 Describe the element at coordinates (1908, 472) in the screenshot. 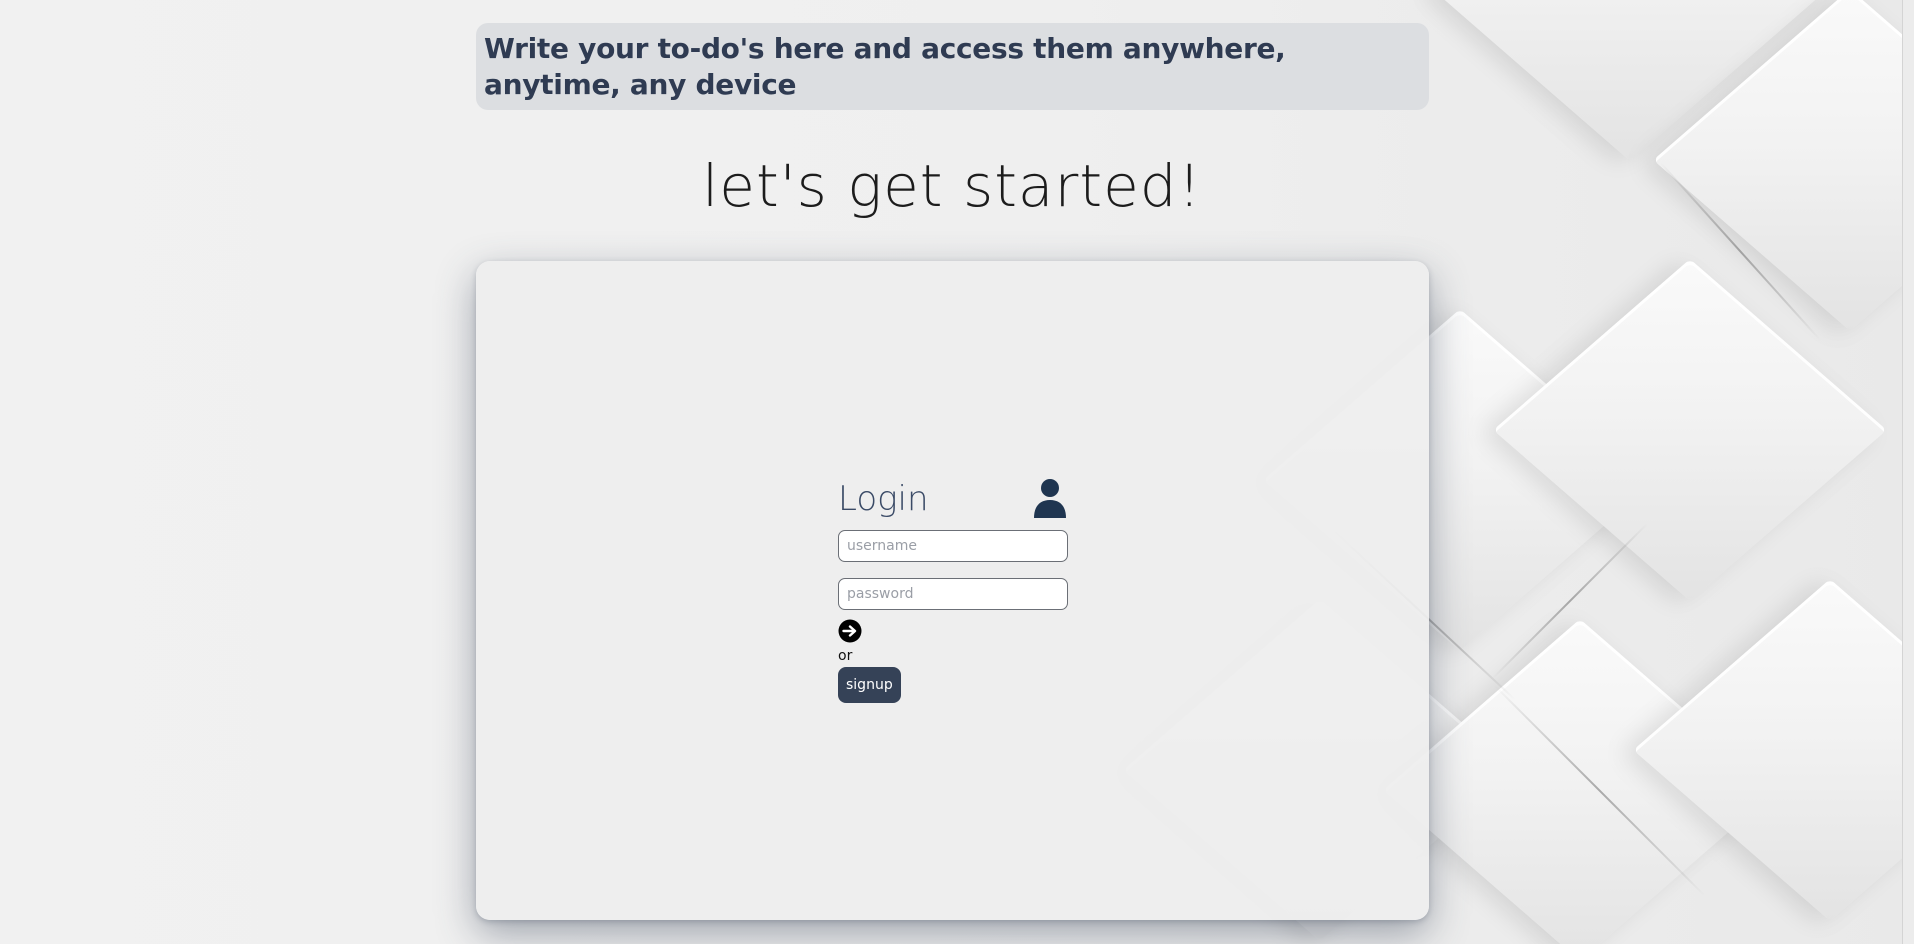

I see `scrollbar-track` at that location.